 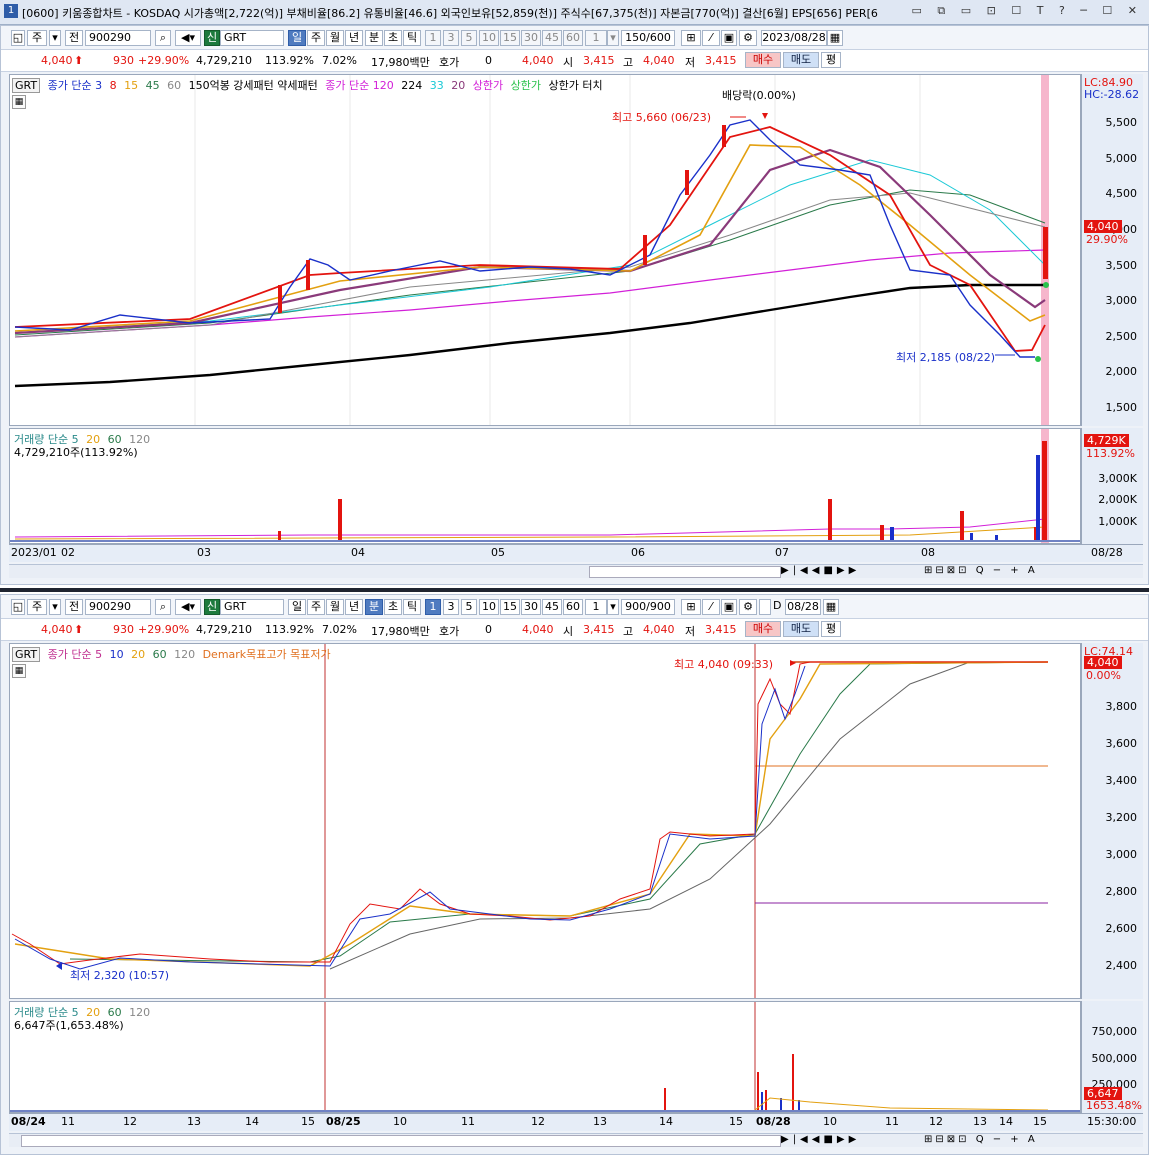 What do you see at coordinates (576, 571) in the screenshot?
I see `daily-scrollbar: ▶|◀◀■▶▶ ⊞⊟⊠⊡ Q − + A` at bounding box center [576, 571].